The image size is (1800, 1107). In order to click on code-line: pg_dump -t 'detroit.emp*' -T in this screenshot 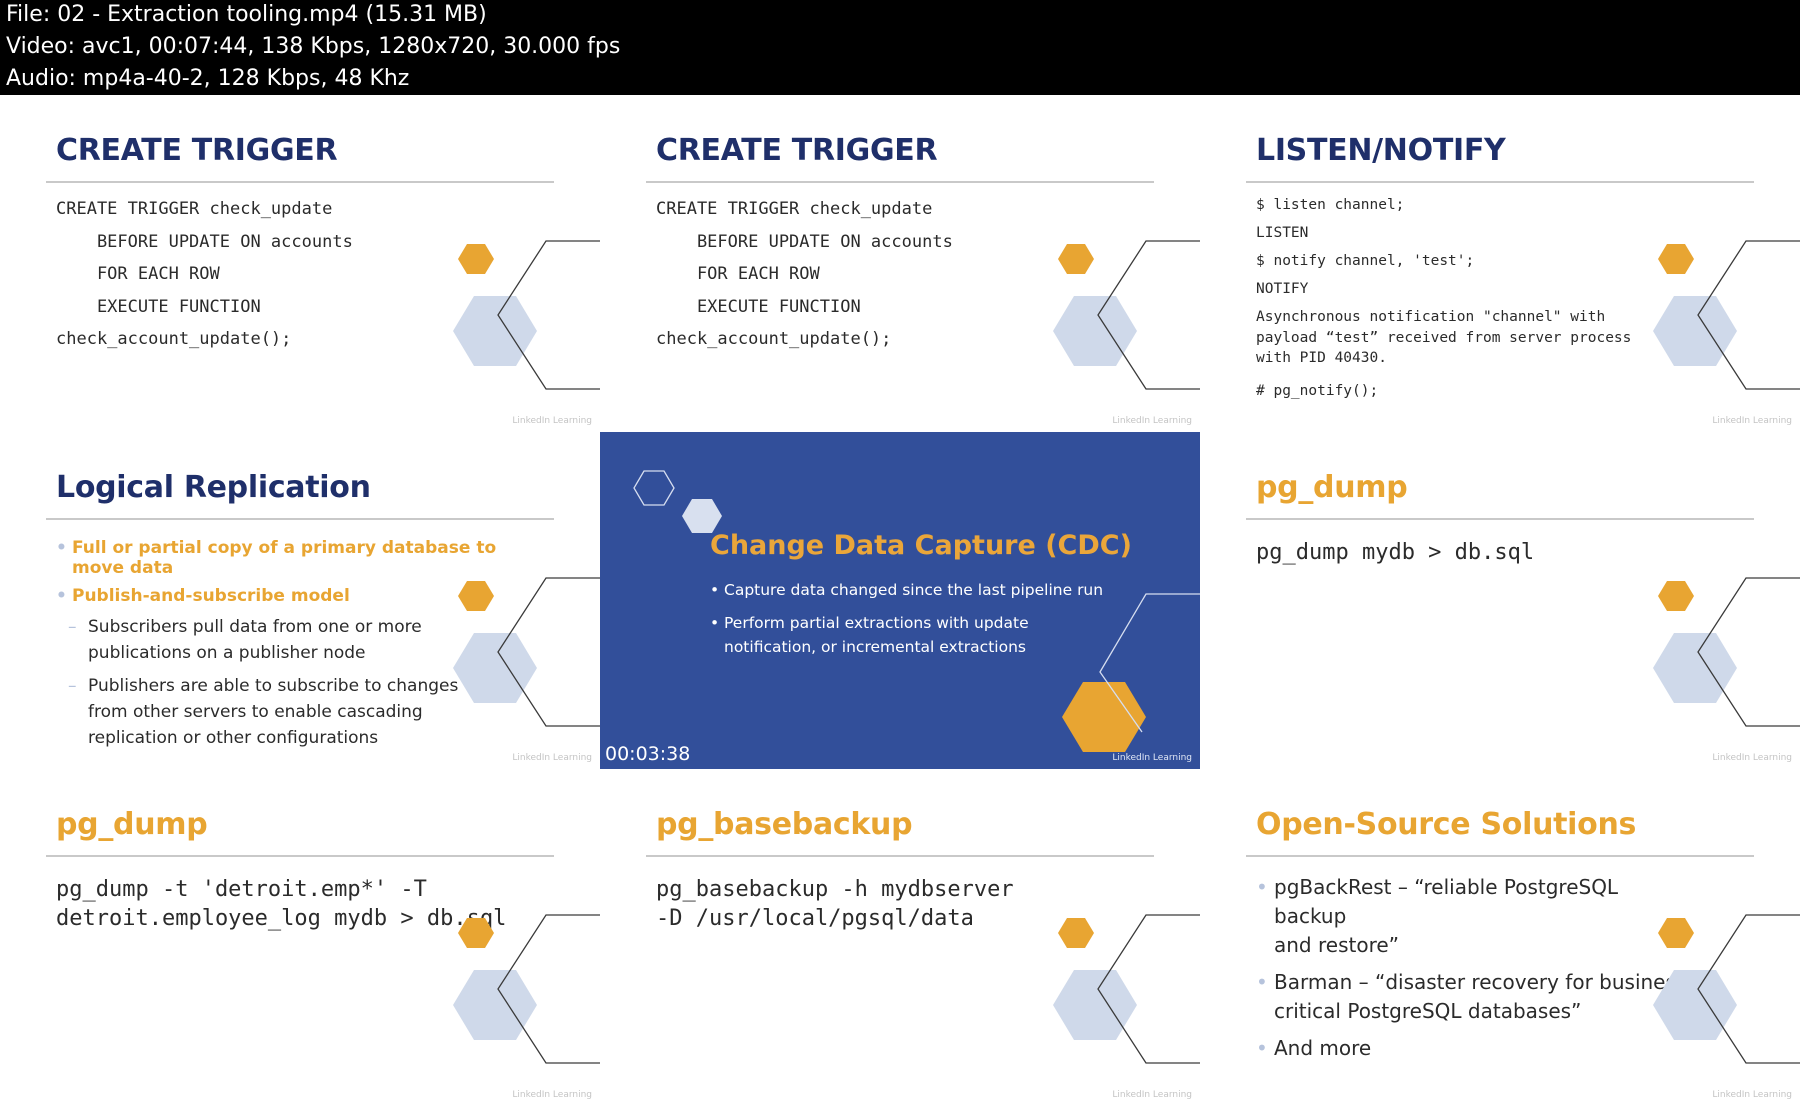, I will do `click(241, 889)`.